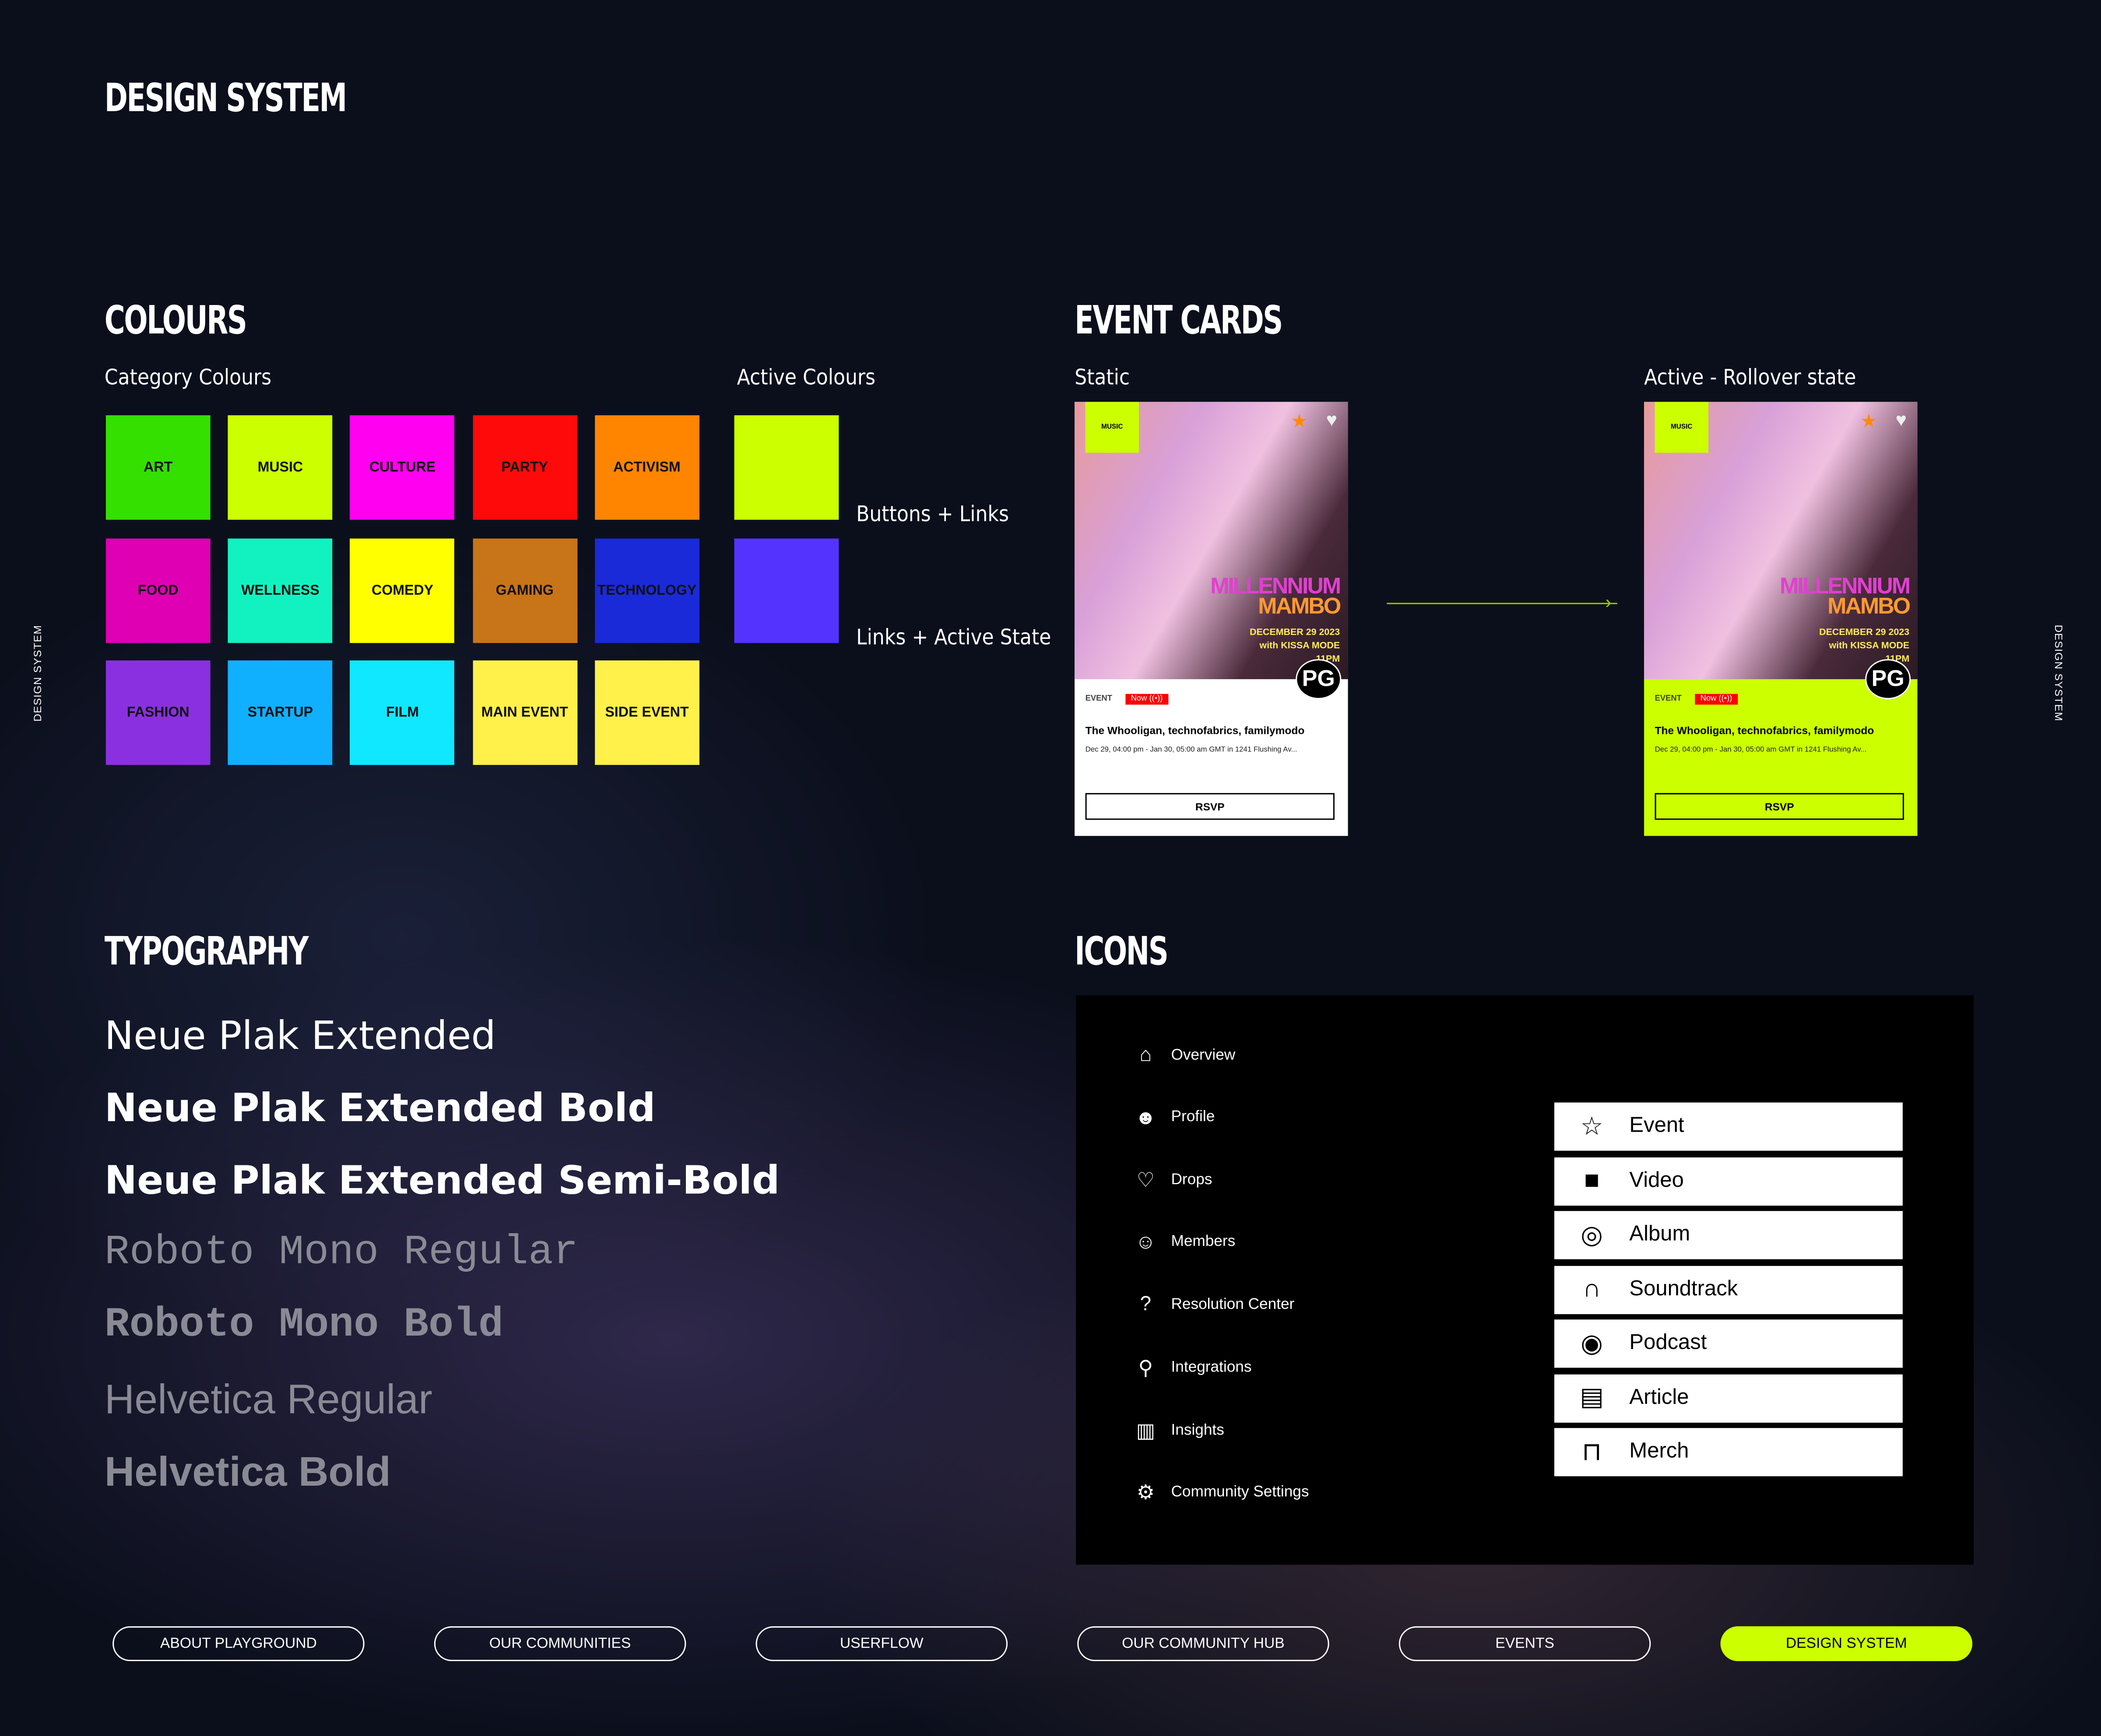  What do you see at coordinates (1591, 1452) in the screenshot?
I see `bag-icon: ⊓` at bounding box center [1591, 1452].